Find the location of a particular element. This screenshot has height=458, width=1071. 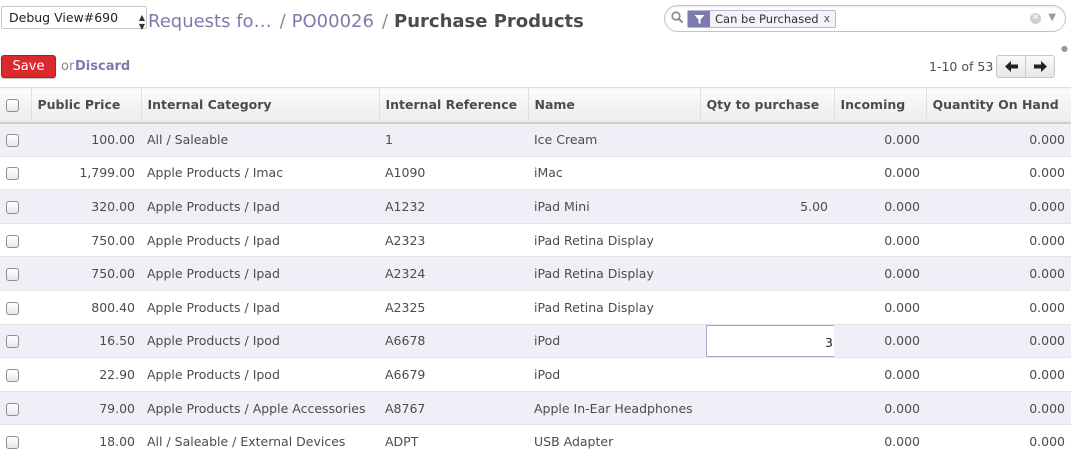

cell-name: Ice Cream is located at coordinates (614, 139).